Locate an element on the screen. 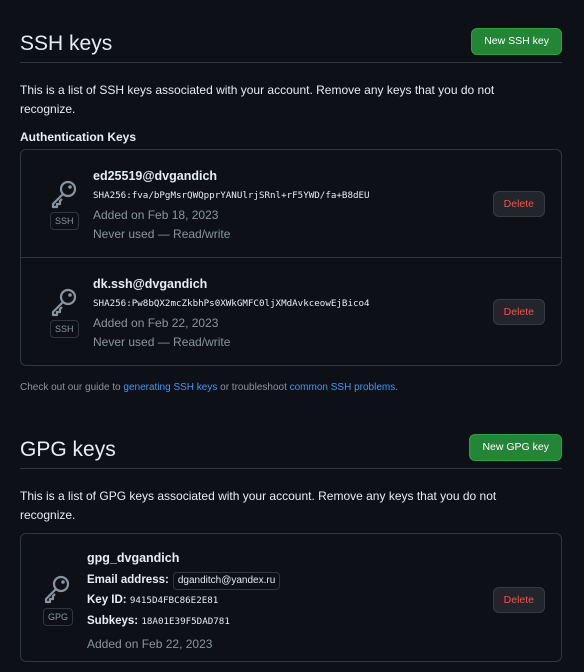  subkeys-label: Subkeys: is located at coordinates (113, 621).